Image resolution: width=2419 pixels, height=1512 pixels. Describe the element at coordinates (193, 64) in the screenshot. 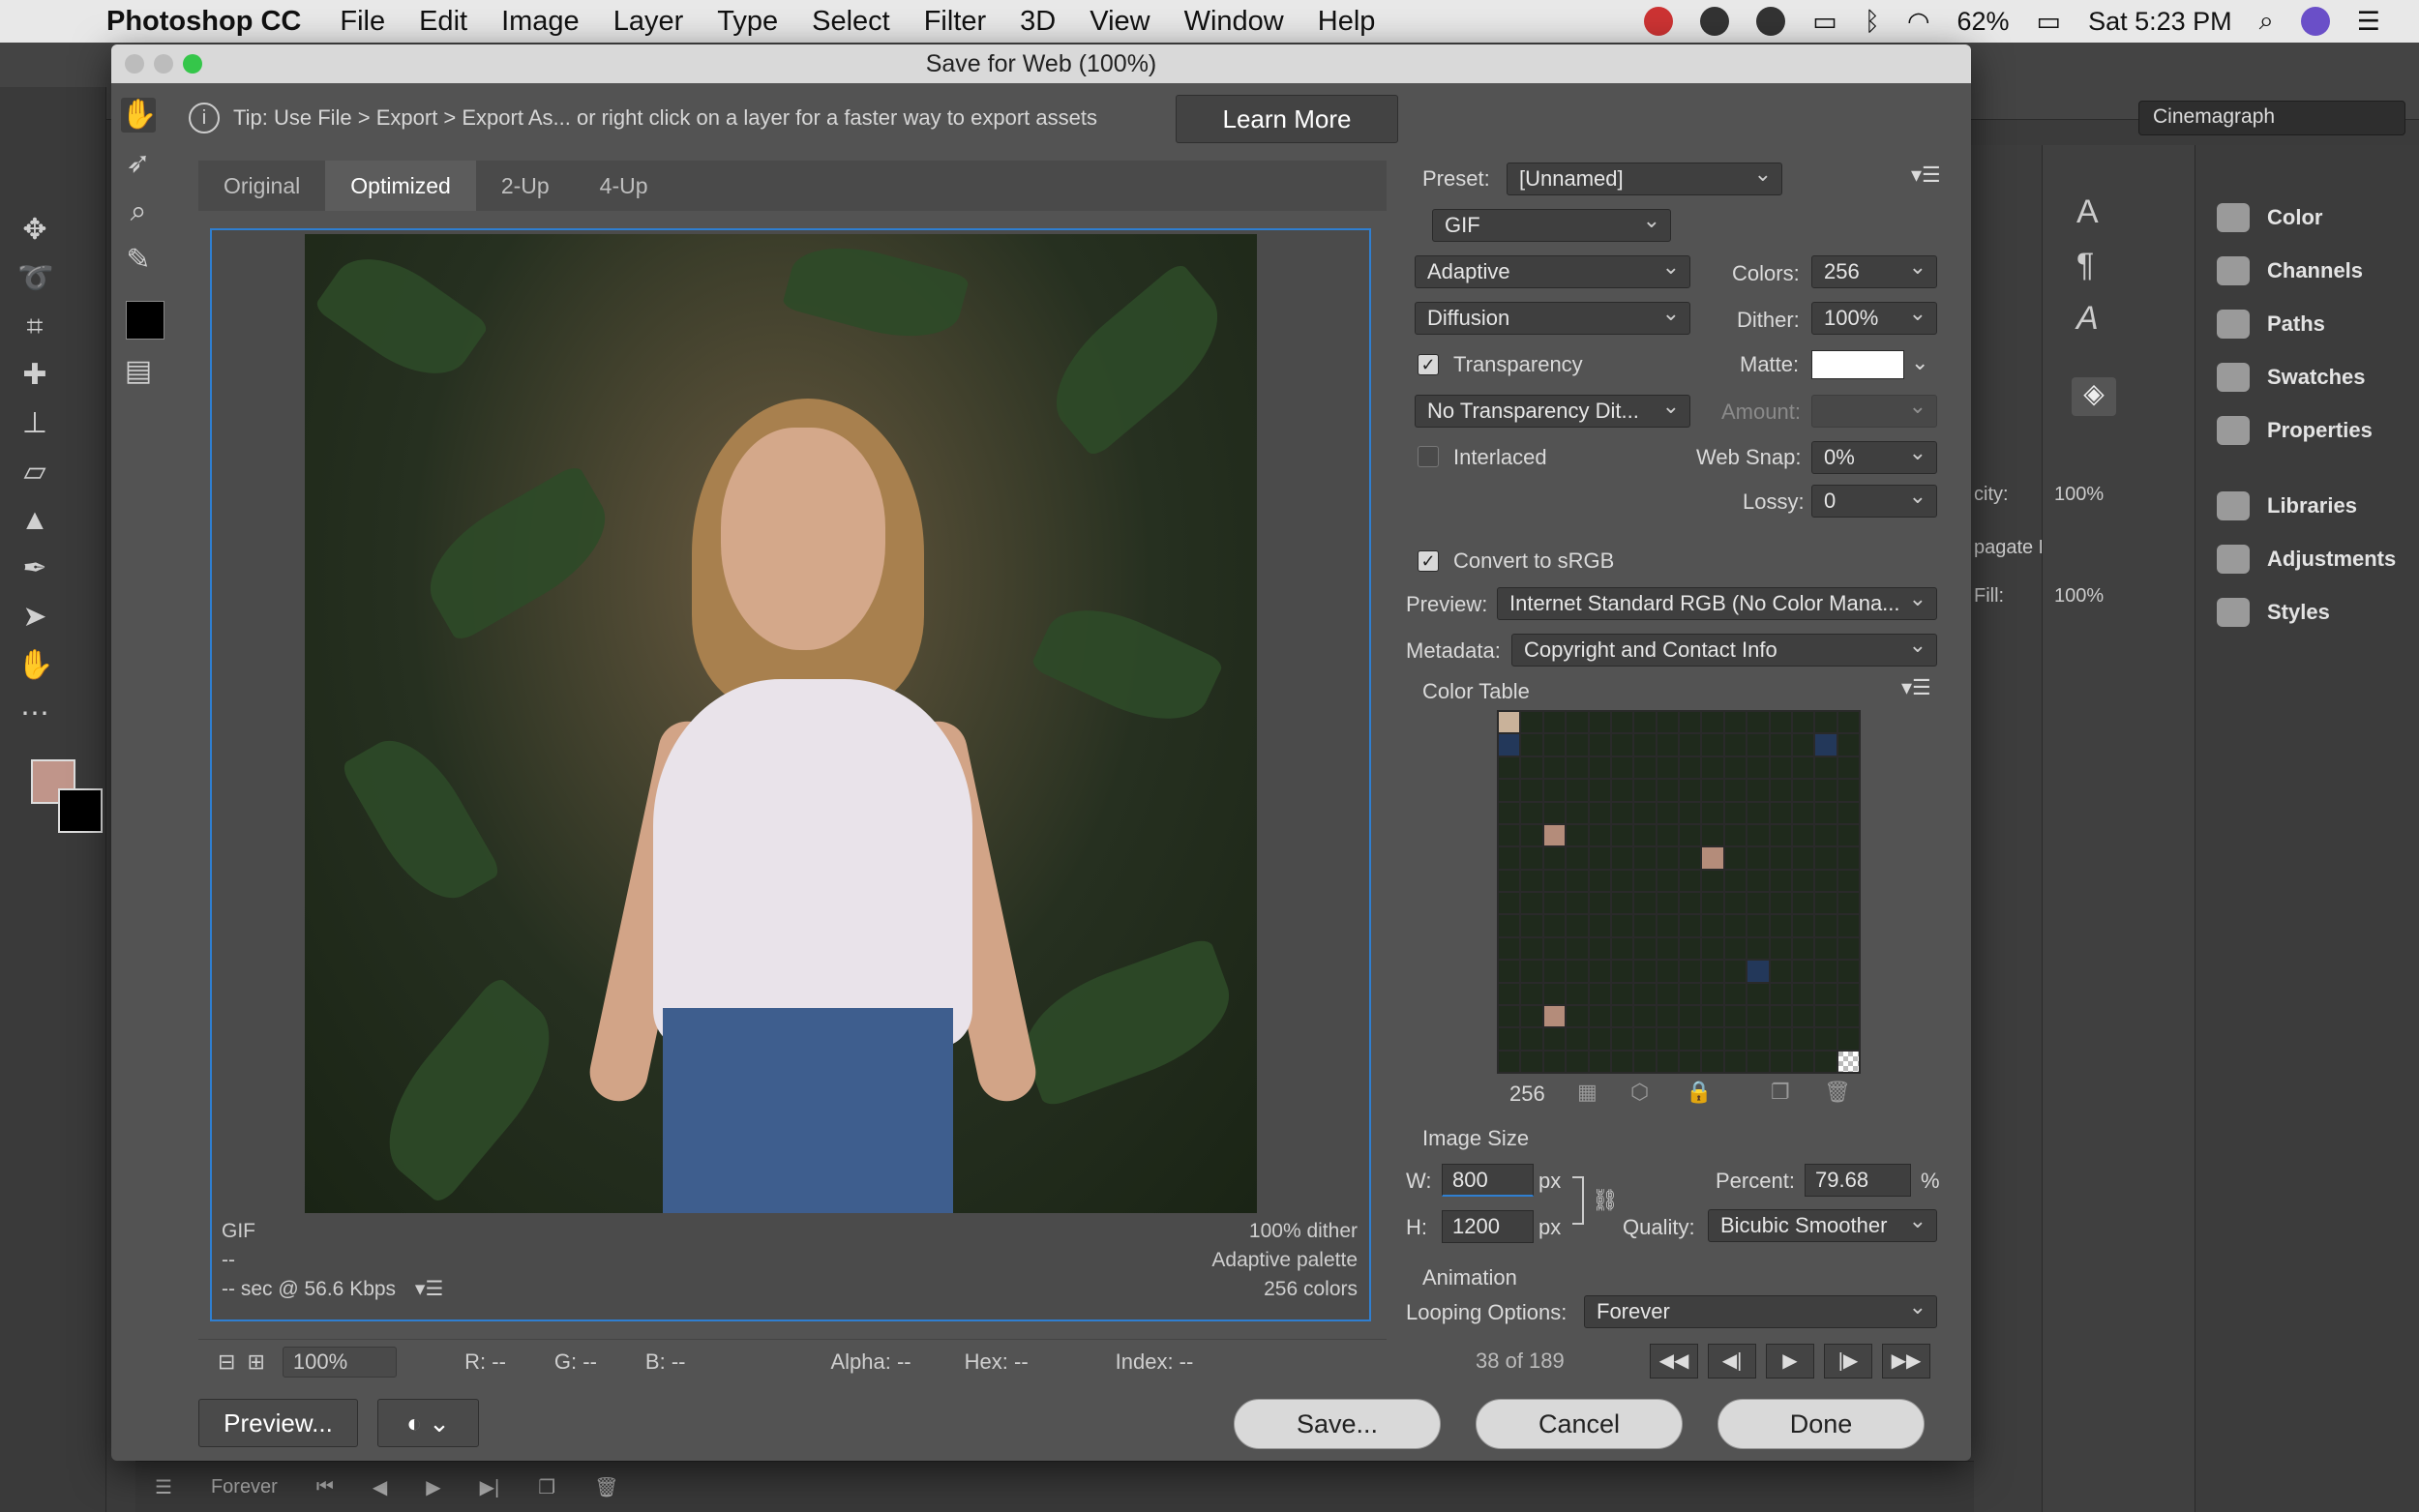

I see `zoom-window-button` at that location.